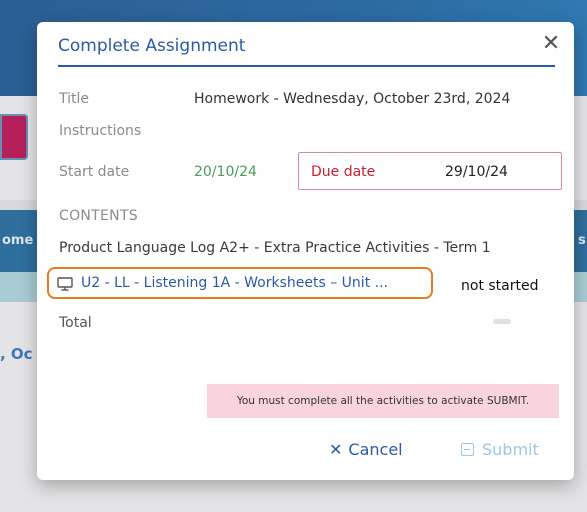 Image resolution: width=587 pixels, height=512 pixels. I want to click on dialog-title: Complete Assignment, so click(152, 46).